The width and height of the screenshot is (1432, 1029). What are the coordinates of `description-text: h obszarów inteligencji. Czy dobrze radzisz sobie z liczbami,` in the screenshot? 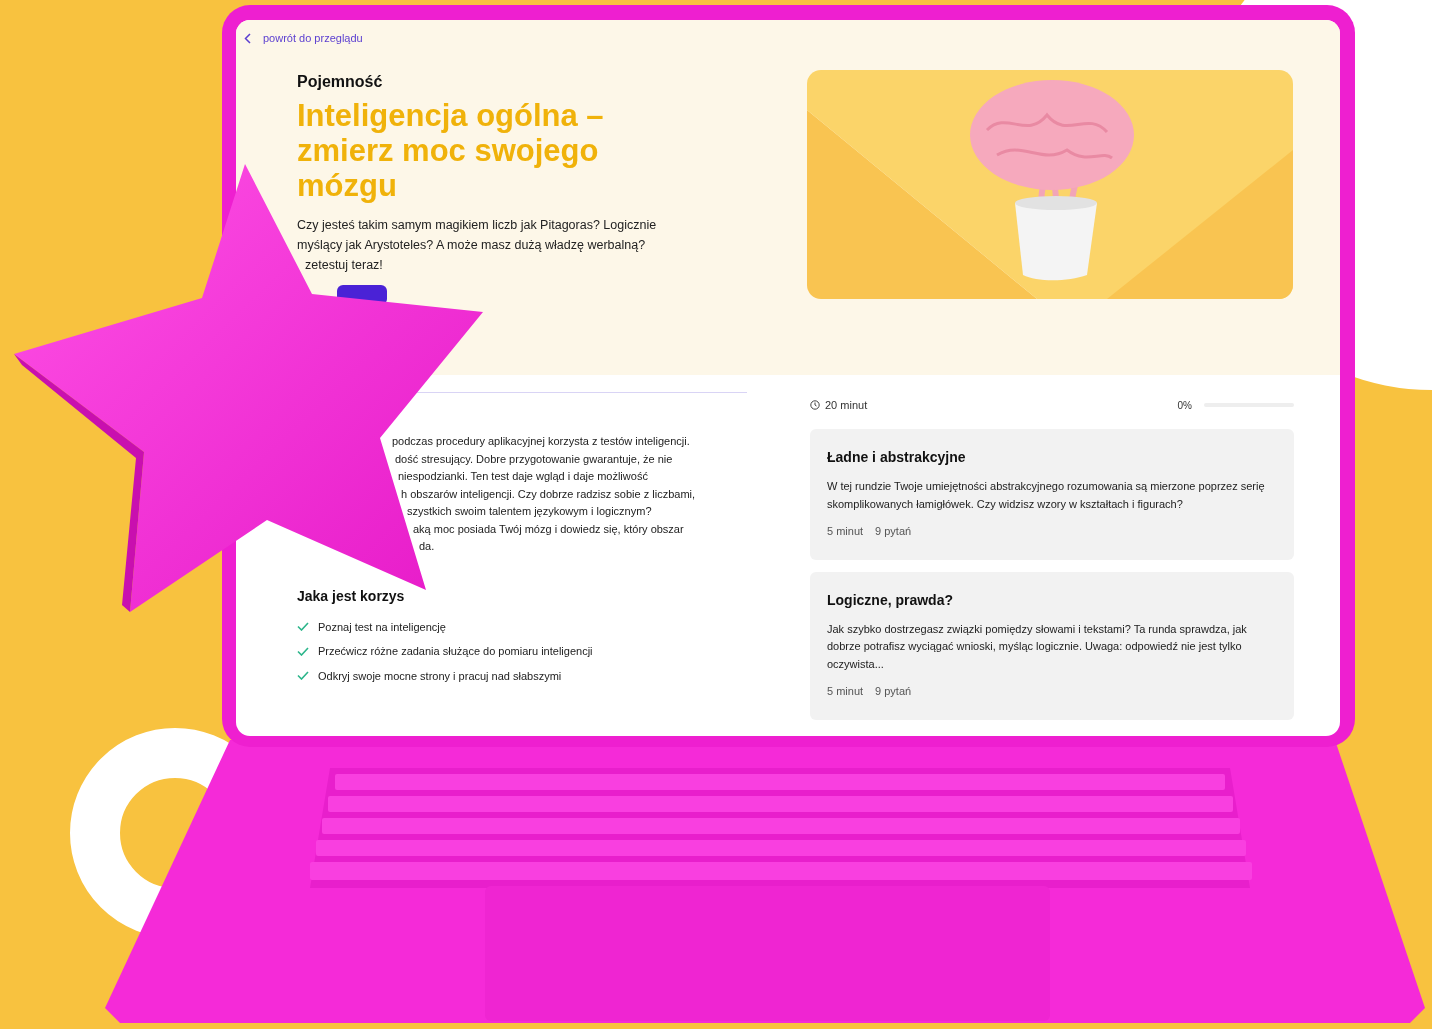 It's located at (549, 494).